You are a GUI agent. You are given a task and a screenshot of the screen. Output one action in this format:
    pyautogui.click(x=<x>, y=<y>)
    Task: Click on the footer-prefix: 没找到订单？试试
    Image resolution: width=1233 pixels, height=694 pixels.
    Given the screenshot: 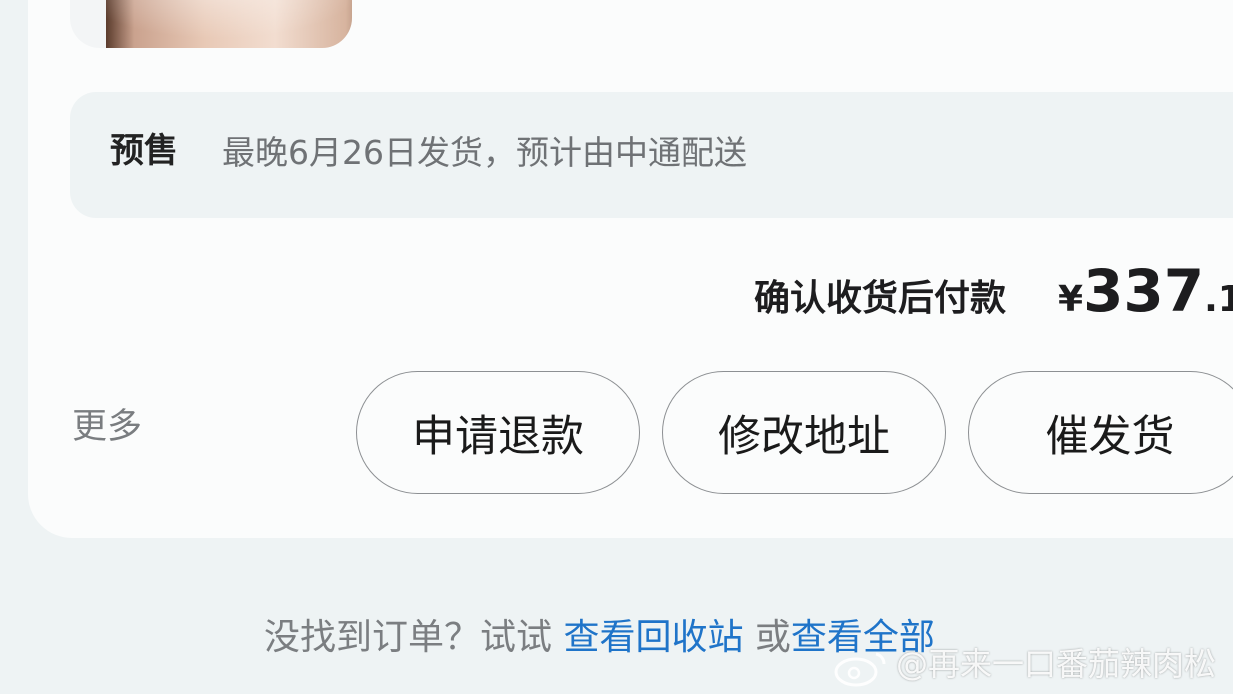 What is the action you would take?
    pyautogui.click(x=414, y=637)
    